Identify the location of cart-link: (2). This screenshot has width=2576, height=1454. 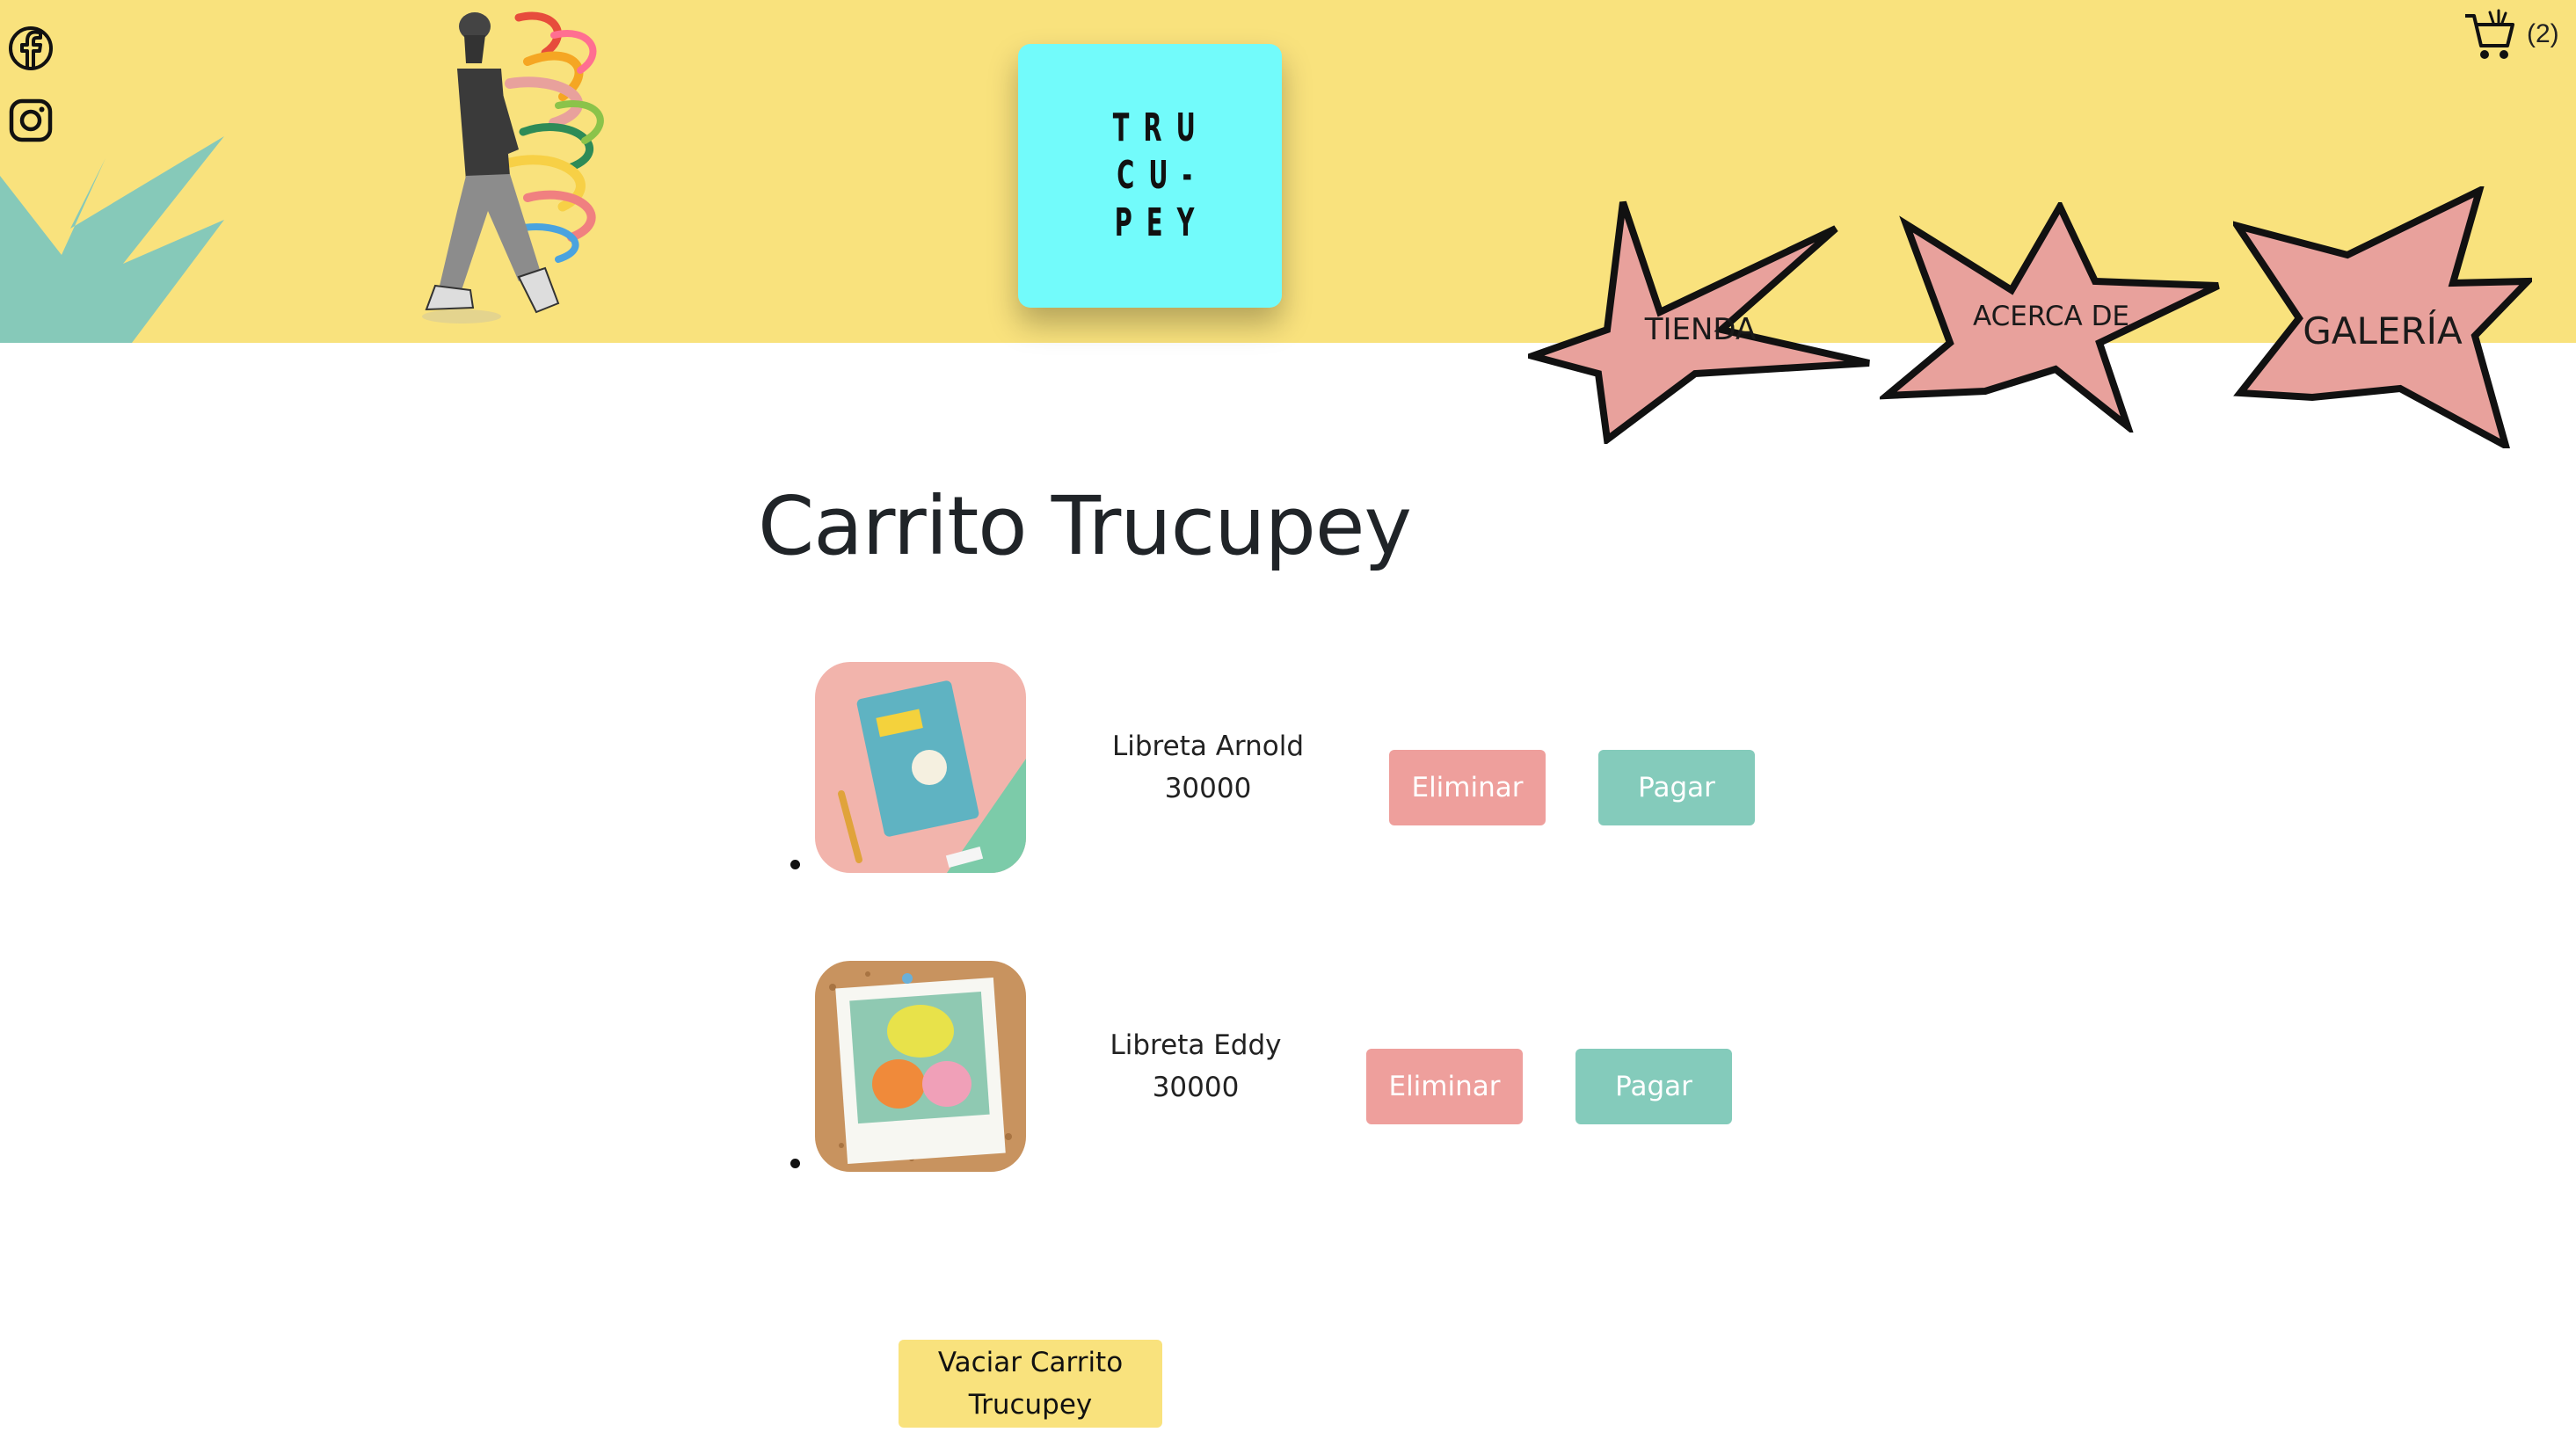
(2519, 34).